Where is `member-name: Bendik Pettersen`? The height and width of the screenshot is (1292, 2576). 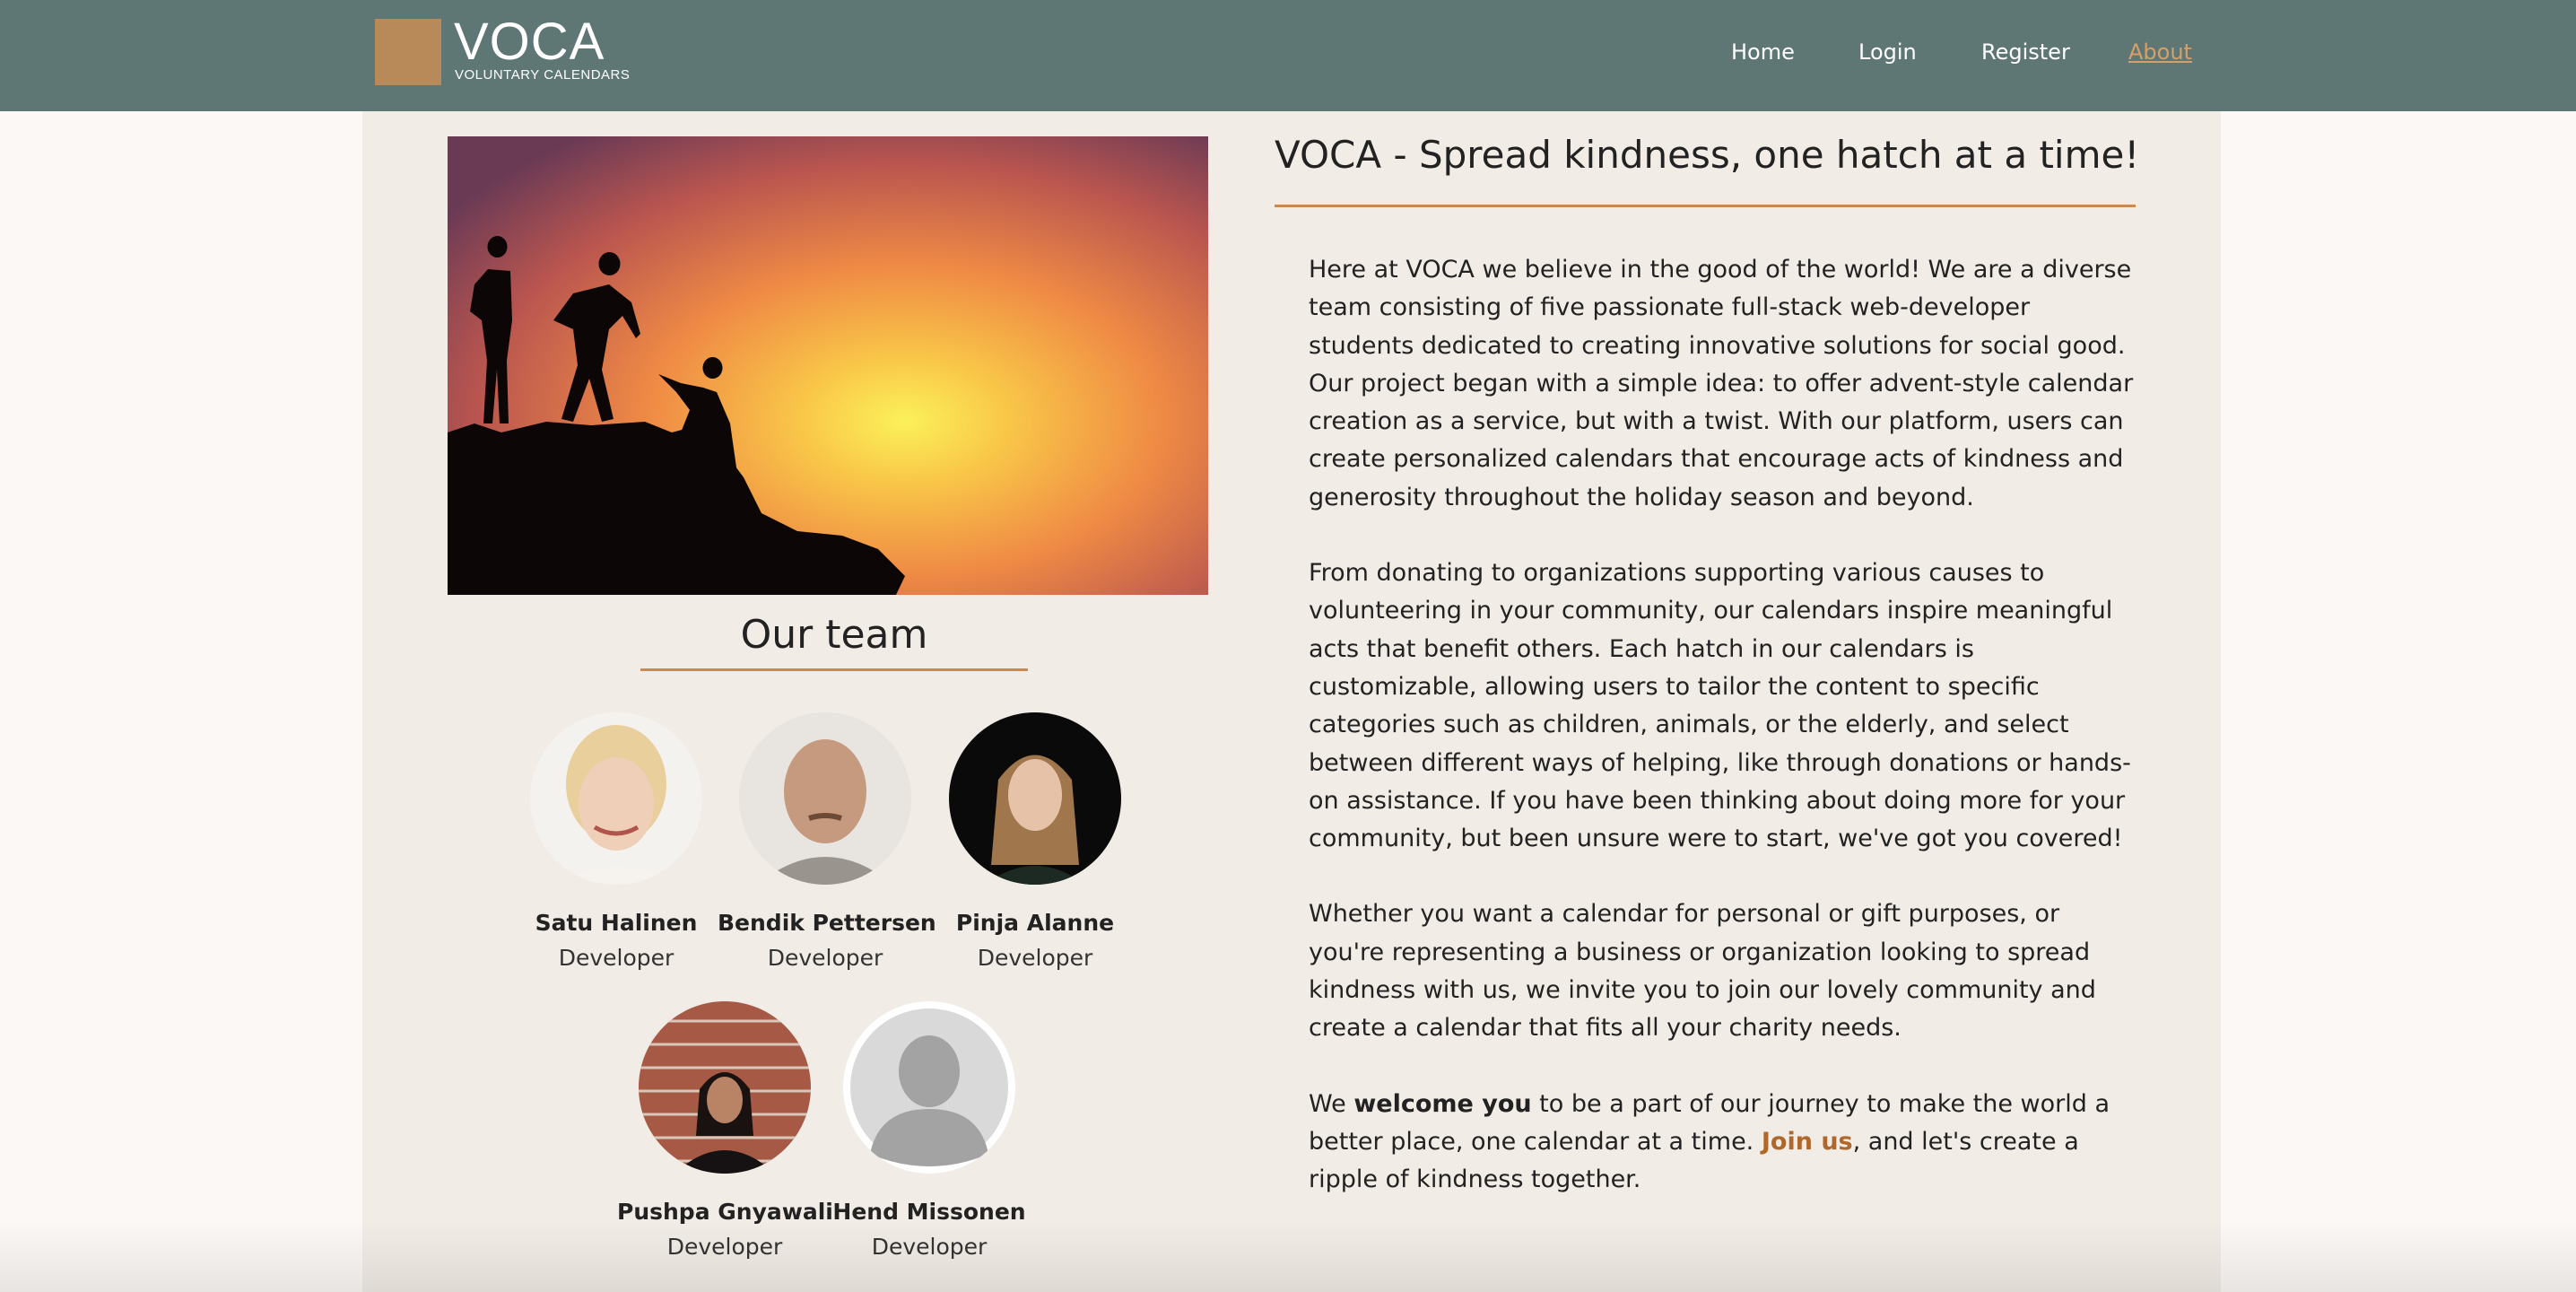
member-name: Bendik Pettersen is located at coordinates (827, 923).